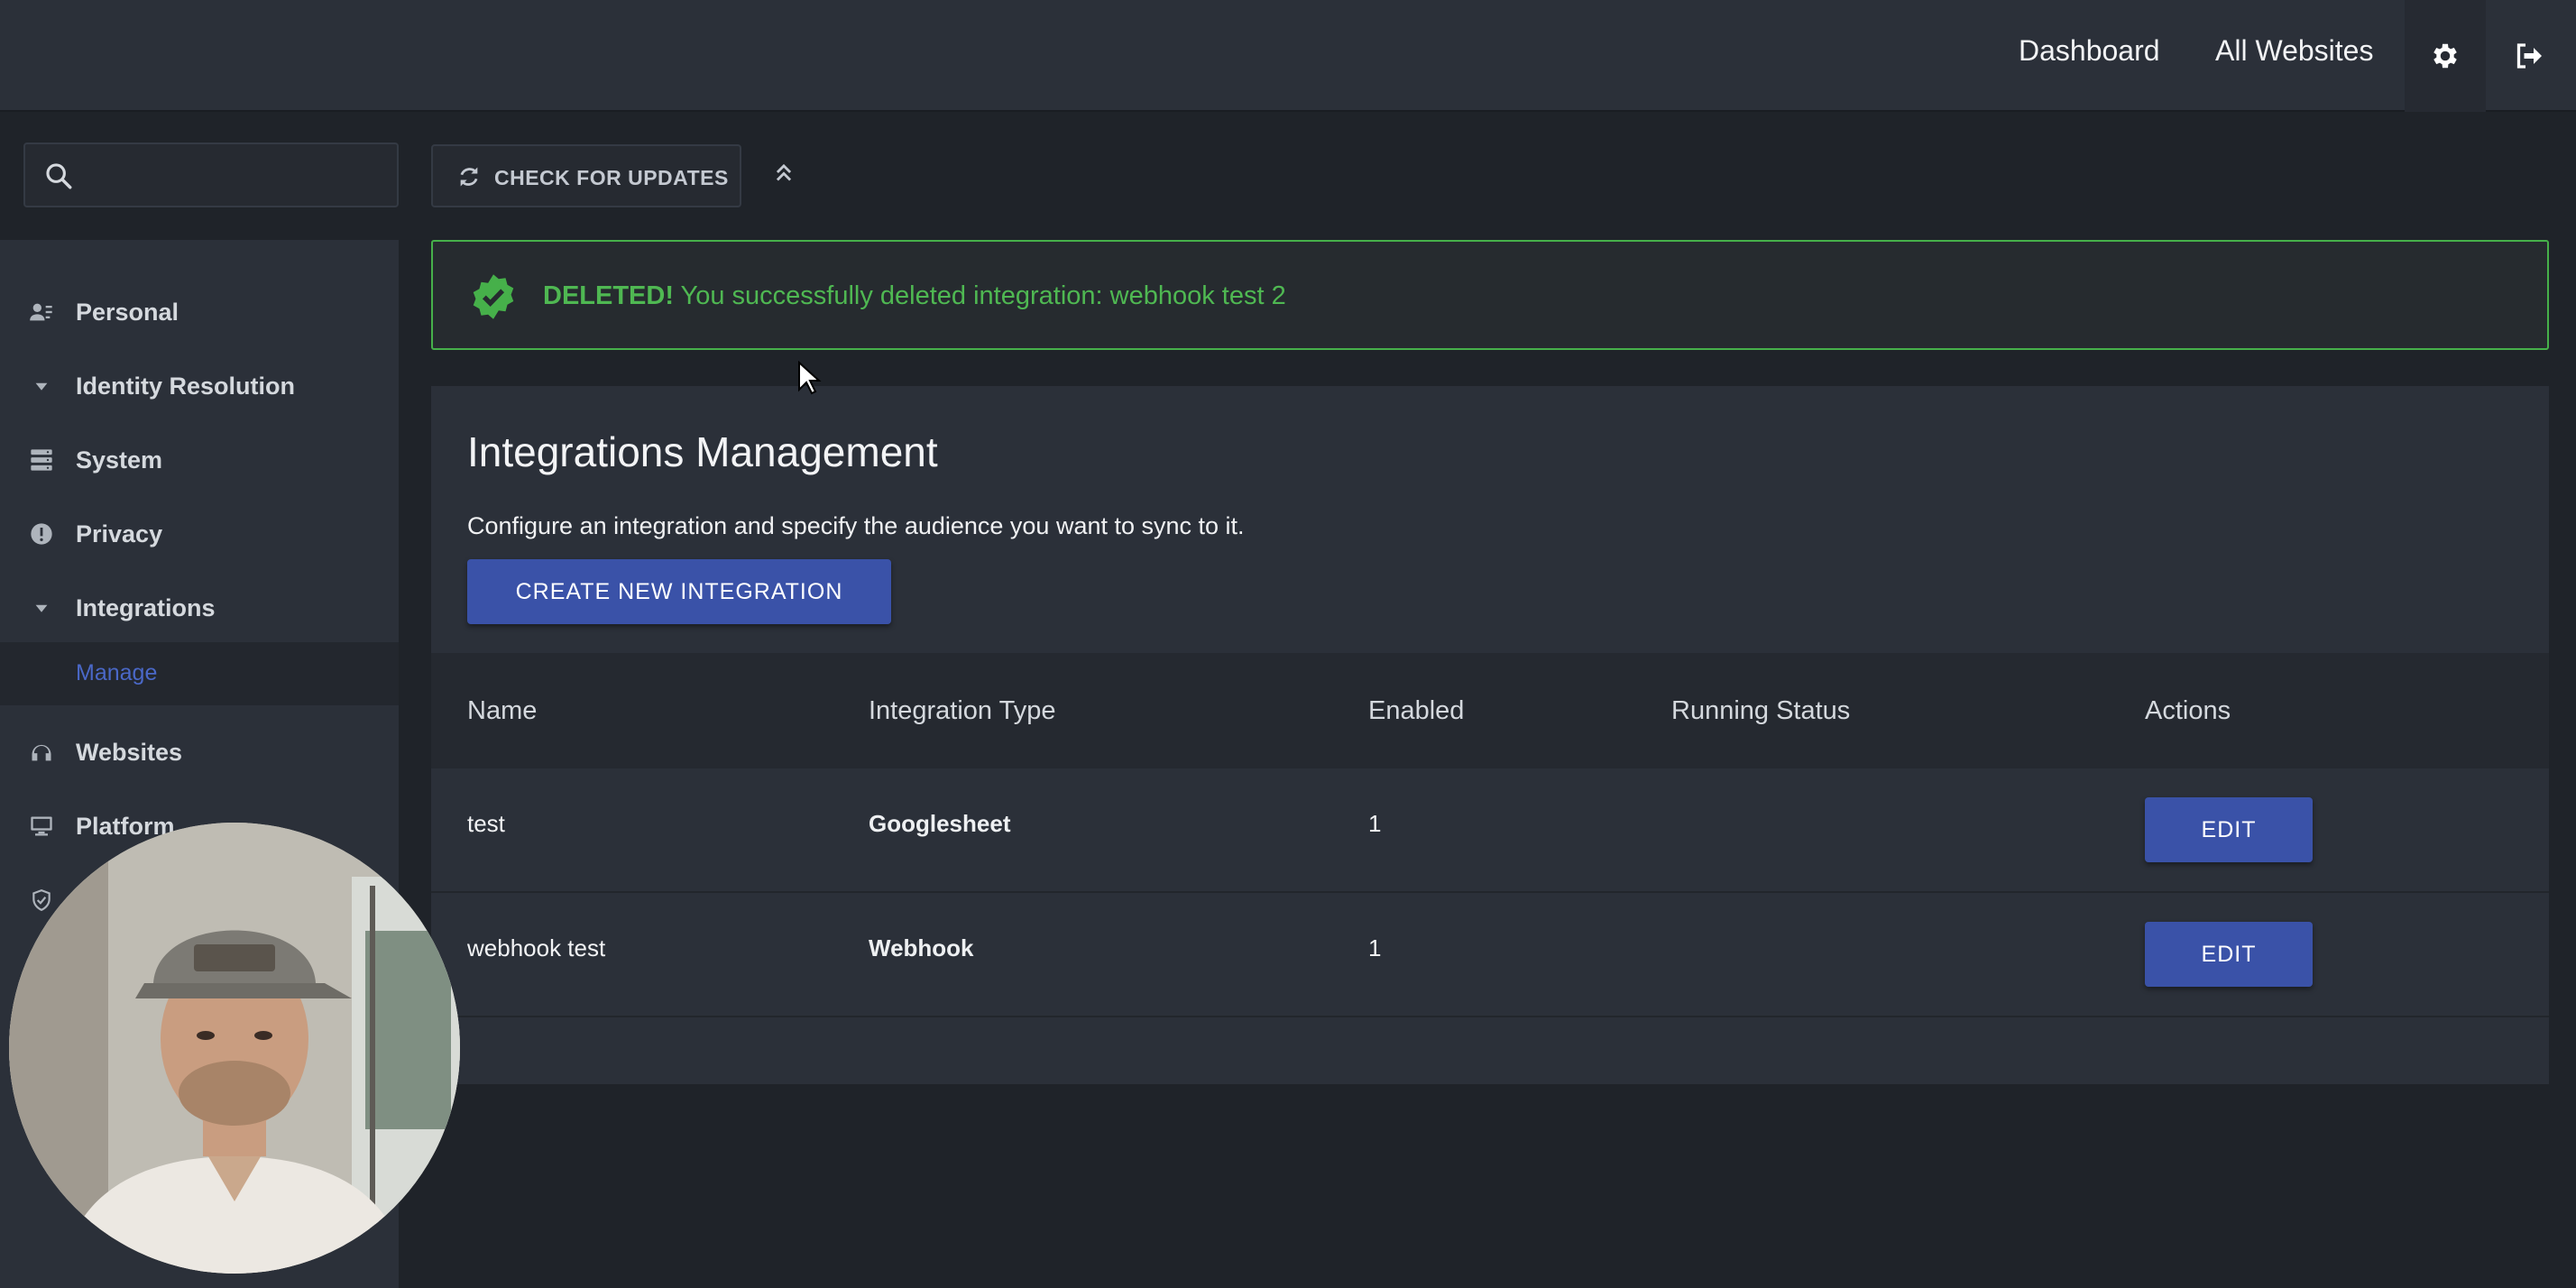 The width and height of the screenshot is (2576, 1288). What do you see at coordinates (1490, 1050) in the screenshot?
I see `table-footer` at bounding box center [1490, 1050].